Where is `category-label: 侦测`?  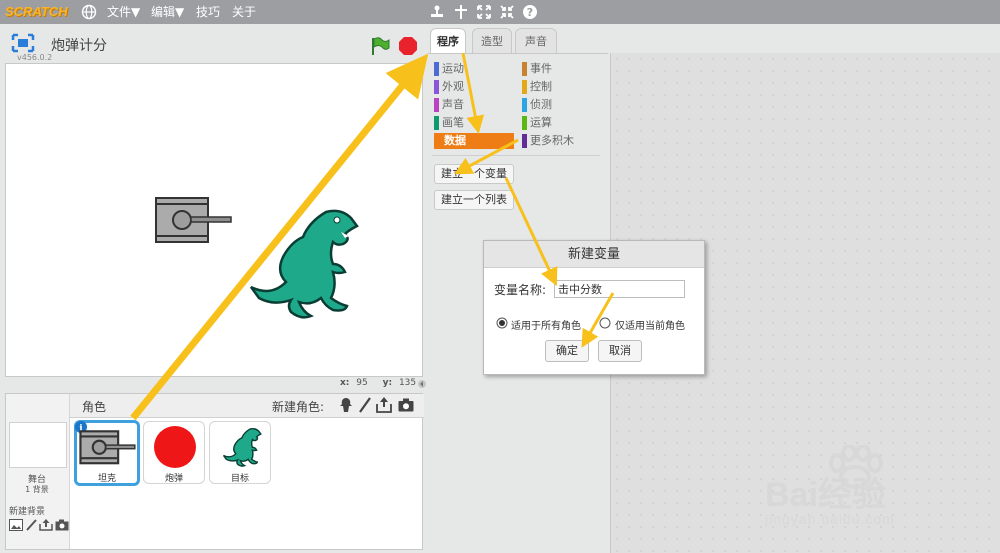 category-label: 侦测 is located at coordinates (541, 104).